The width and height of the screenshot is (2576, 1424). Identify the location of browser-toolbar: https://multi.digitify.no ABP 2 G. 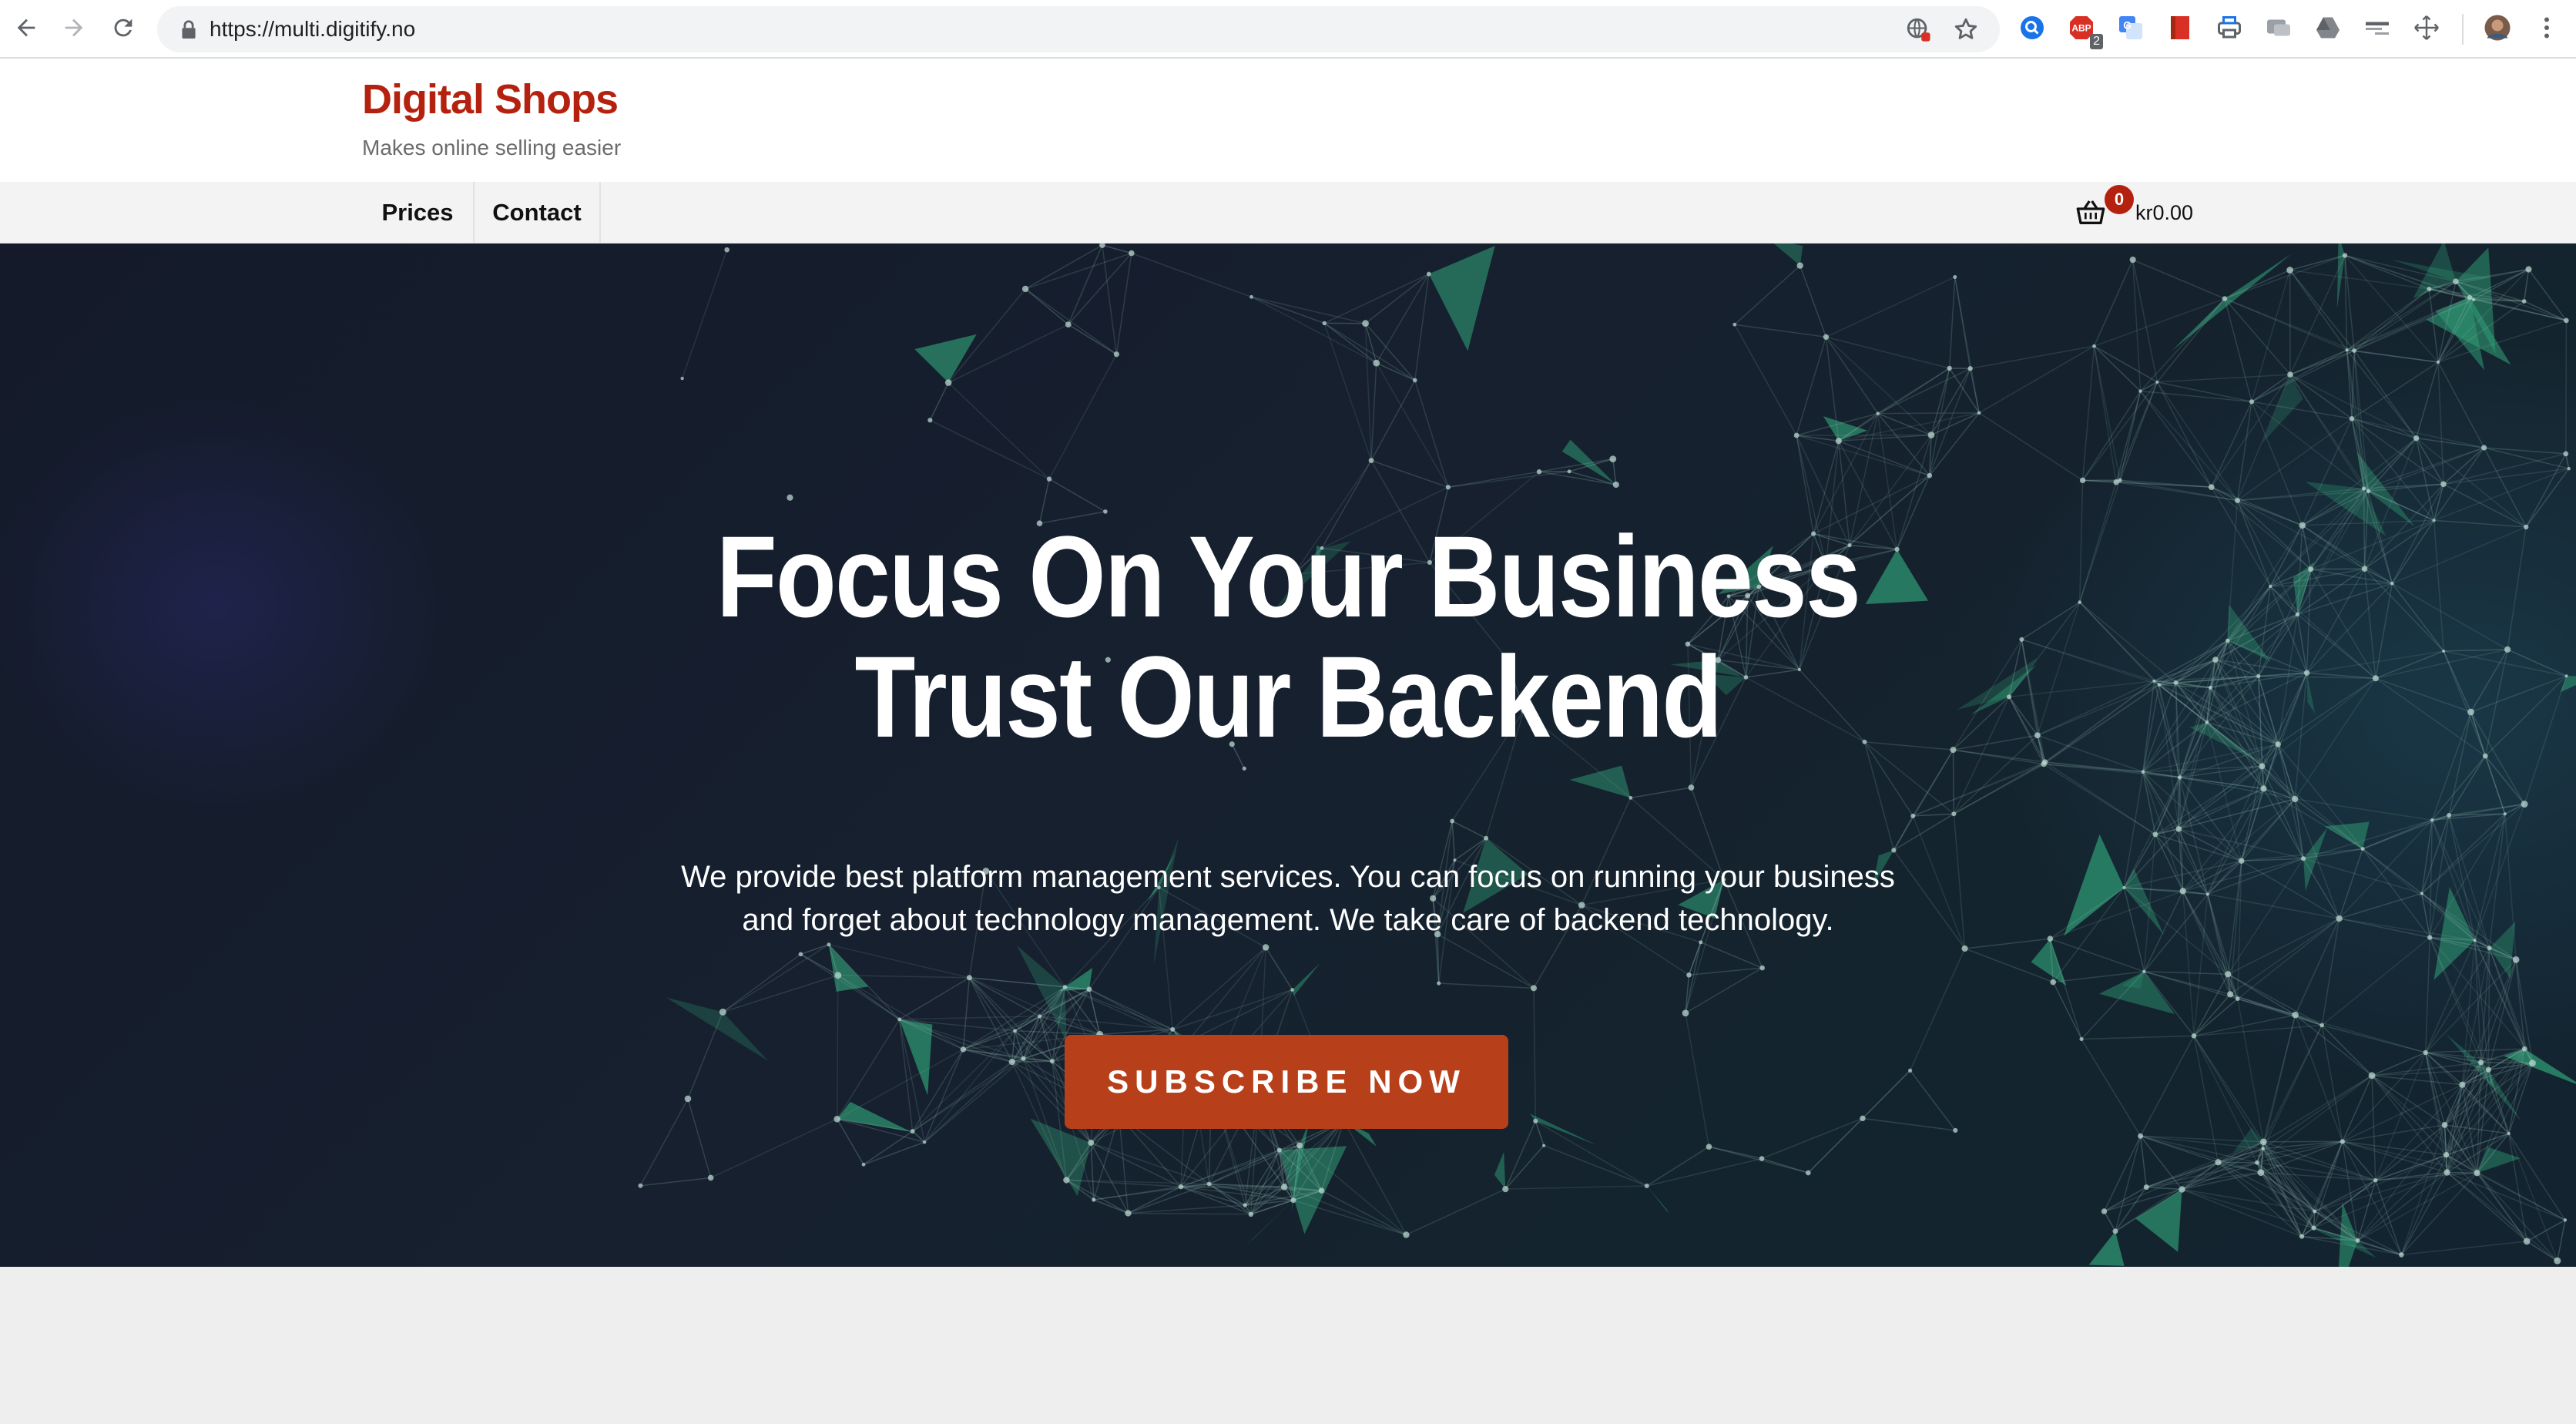
(1288, 29).